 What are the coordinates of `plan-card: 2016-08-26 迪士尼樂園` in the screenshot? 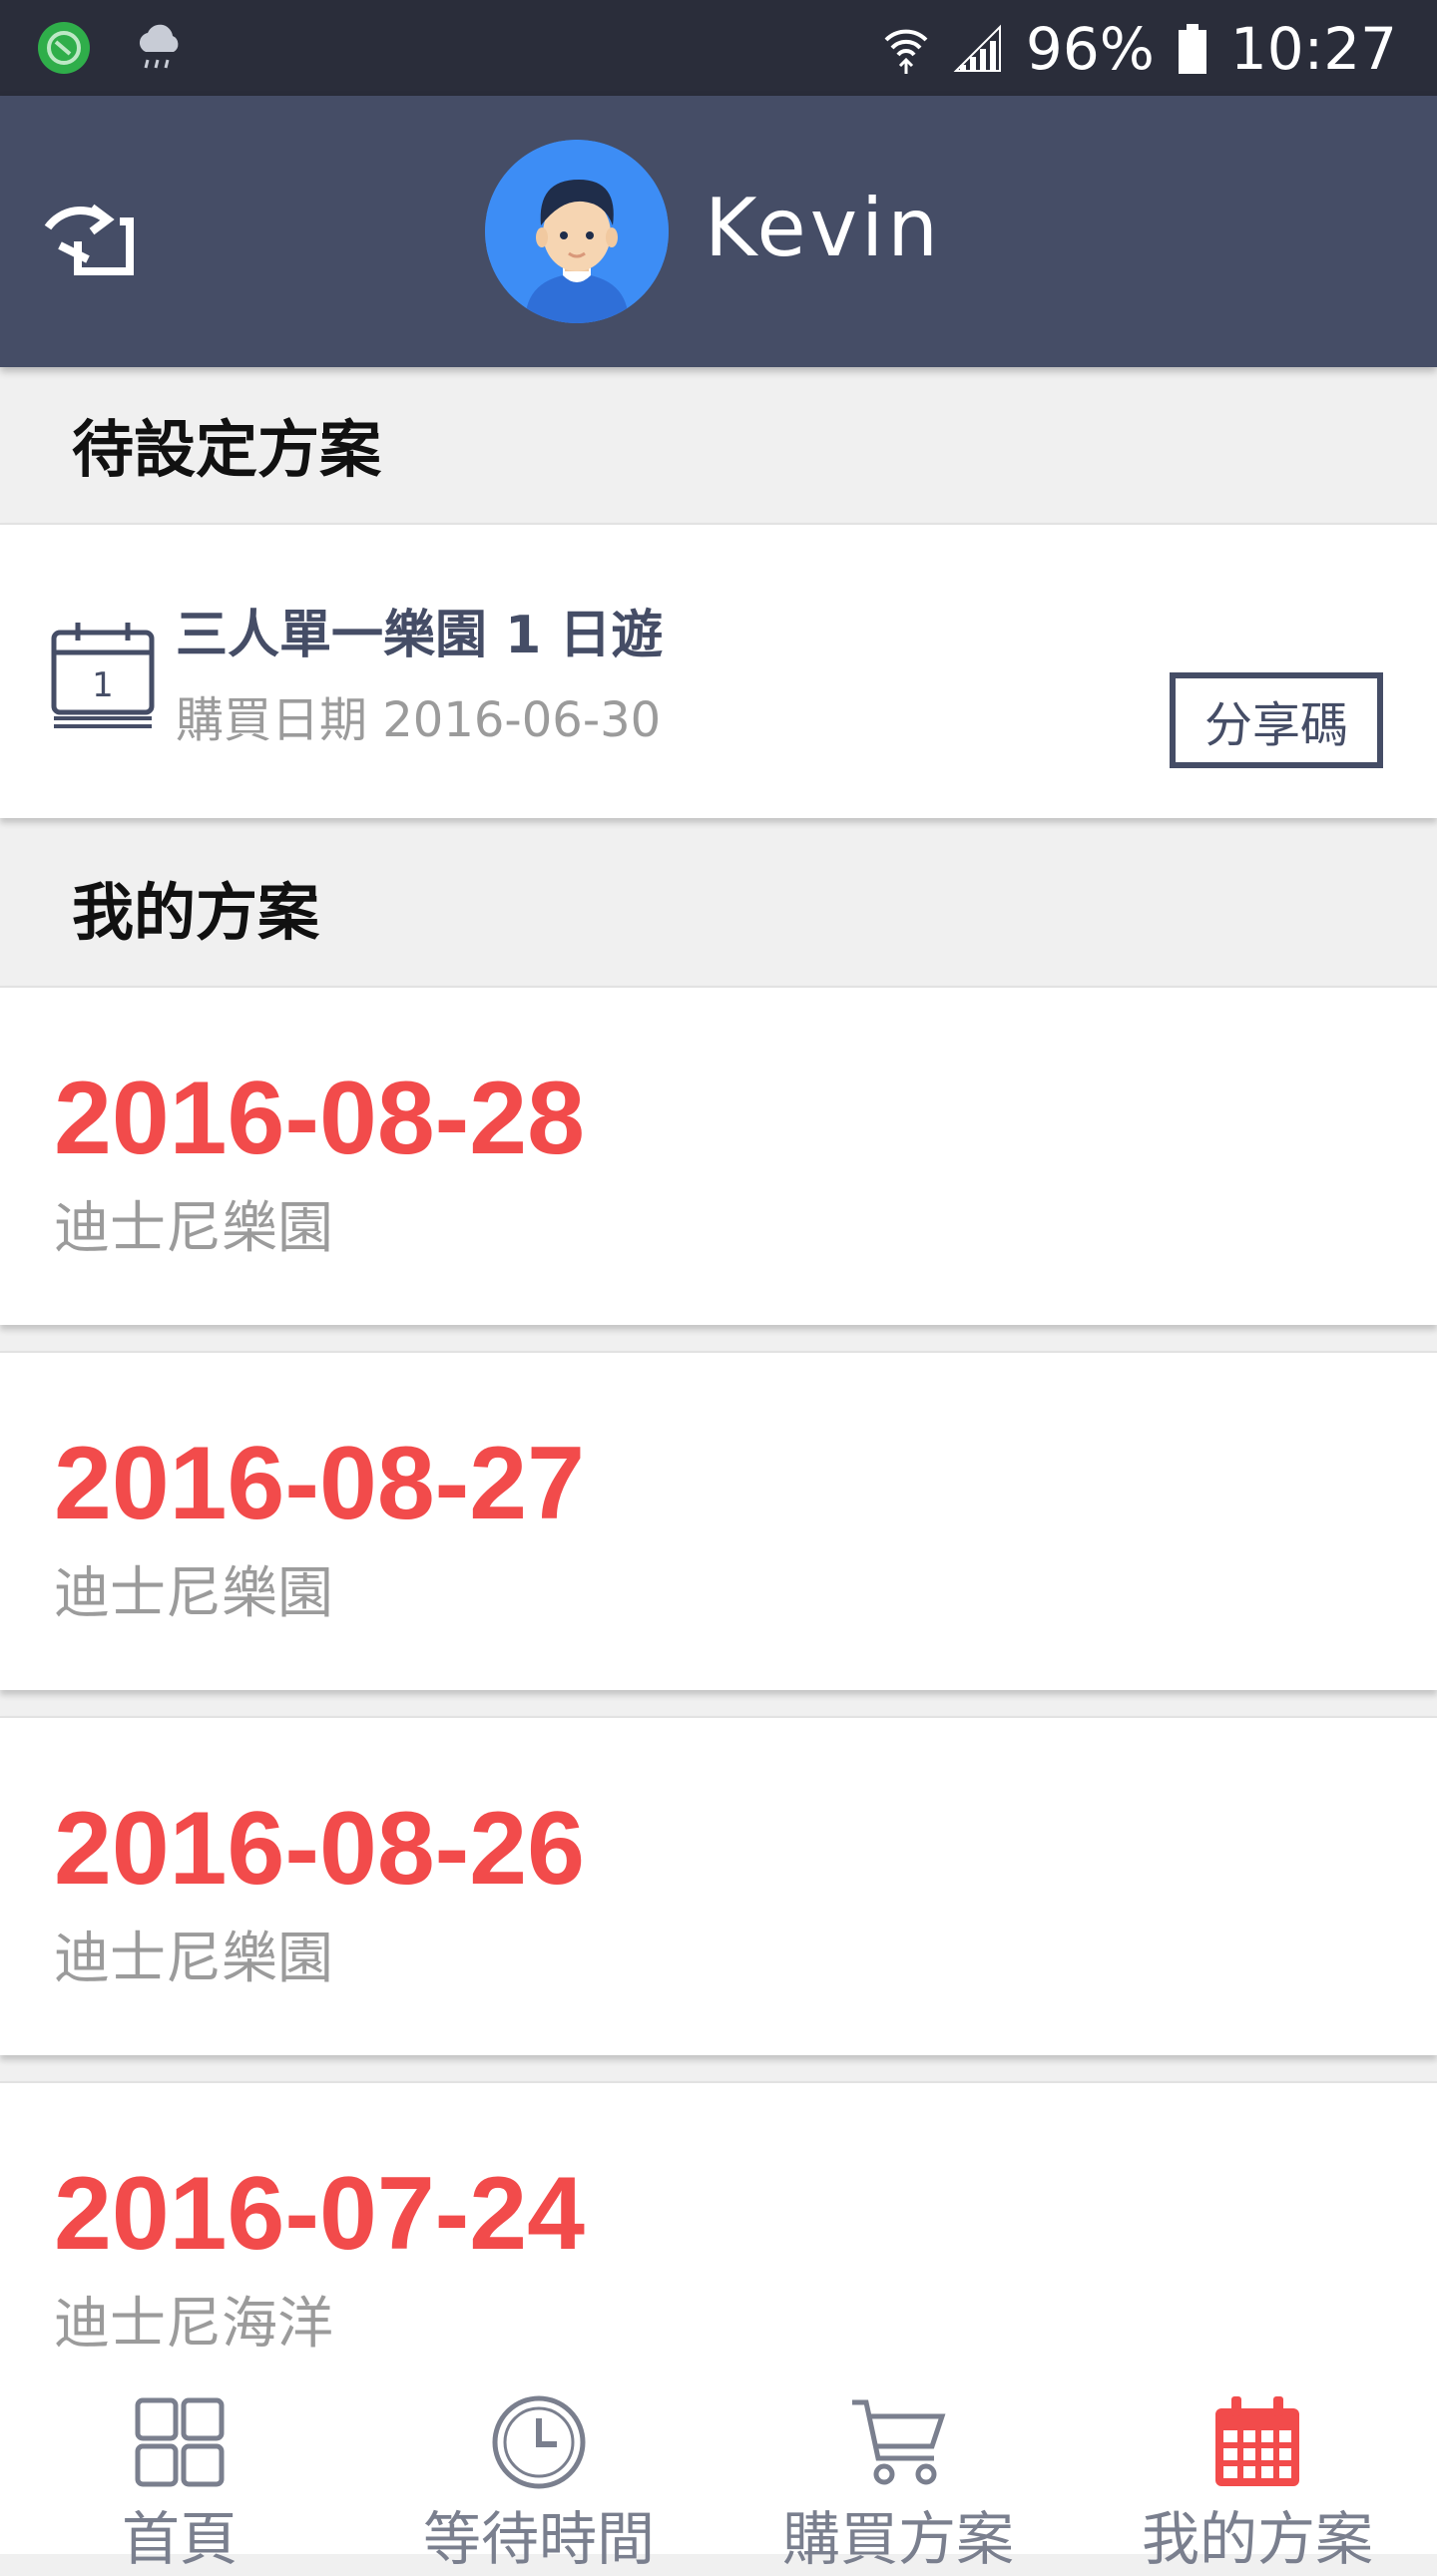 It's located at (718, 1885).